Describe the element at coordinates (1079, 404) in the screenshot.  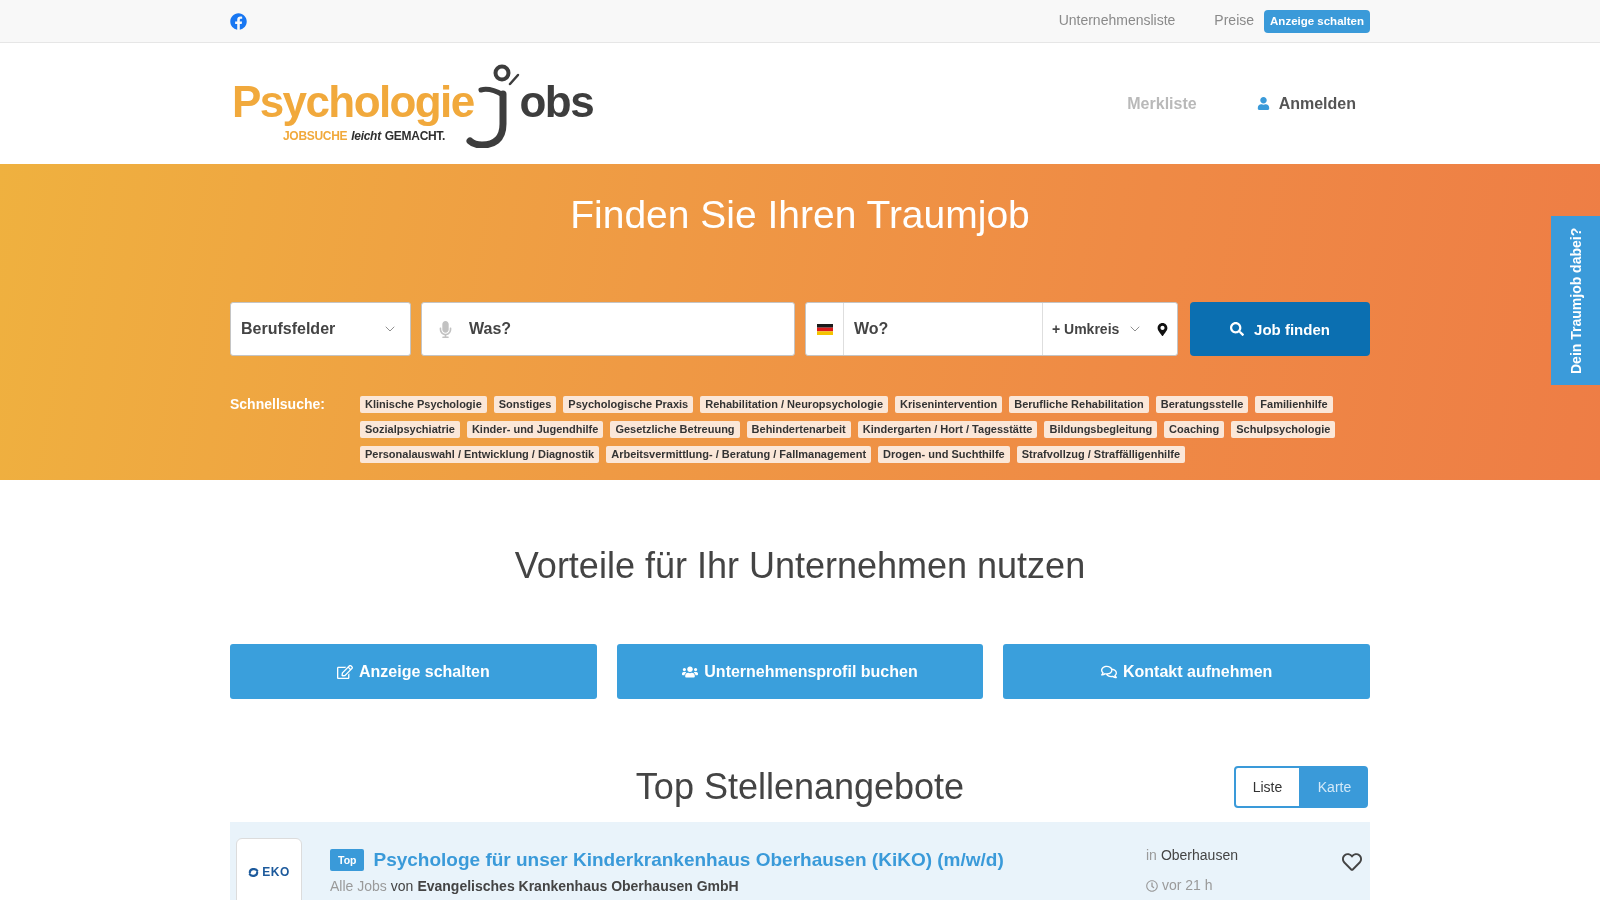
I see `quick-search-tag: Berufliche Rehabilitation` at that location.